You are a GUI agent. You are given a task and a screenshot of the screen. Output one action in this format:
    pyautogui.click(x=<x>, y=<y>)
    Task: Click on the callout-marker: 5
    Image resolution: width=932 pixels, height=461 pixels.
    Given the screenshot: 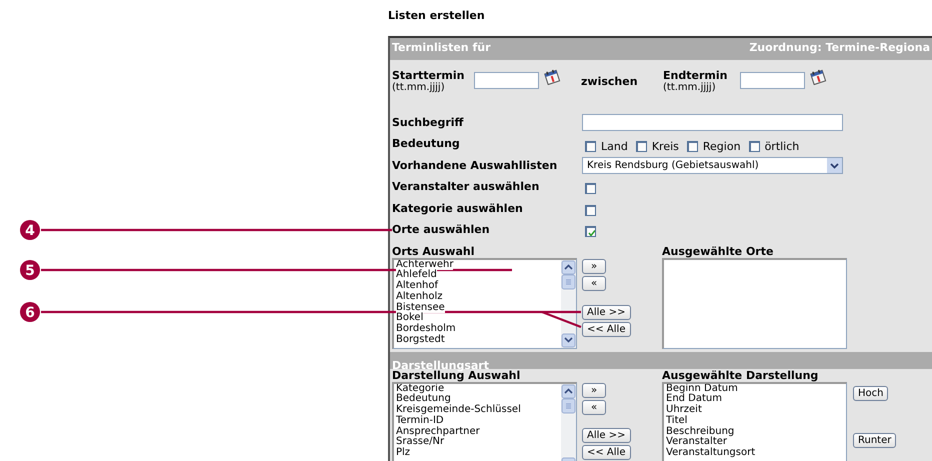 What is the action you would take?
    pyautogui.click(x=30, y=270)
    